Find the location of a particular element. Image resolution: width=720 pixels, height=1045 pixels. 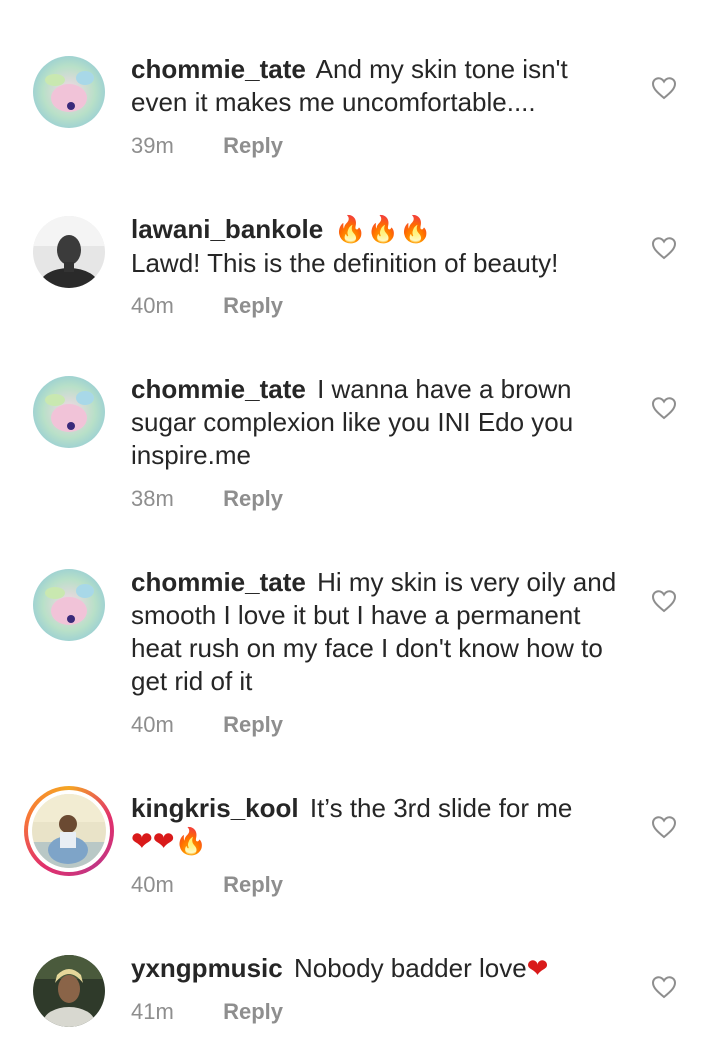

comment-time: 38m is located at coordinates (152, 498).